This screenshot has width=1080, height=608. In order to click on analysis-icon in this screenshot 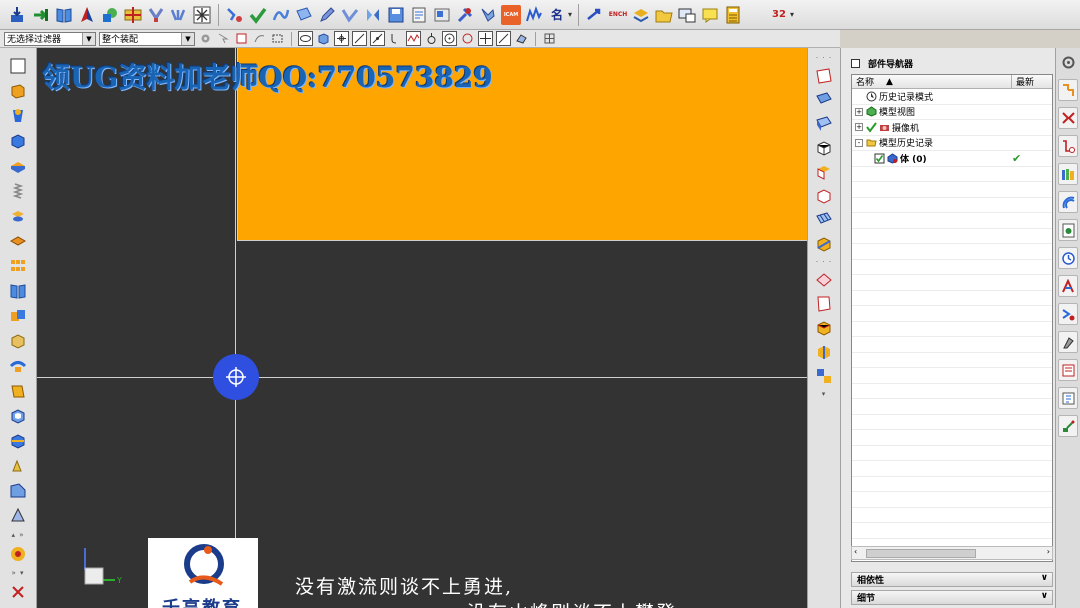, I will do `click(534, 15)`.